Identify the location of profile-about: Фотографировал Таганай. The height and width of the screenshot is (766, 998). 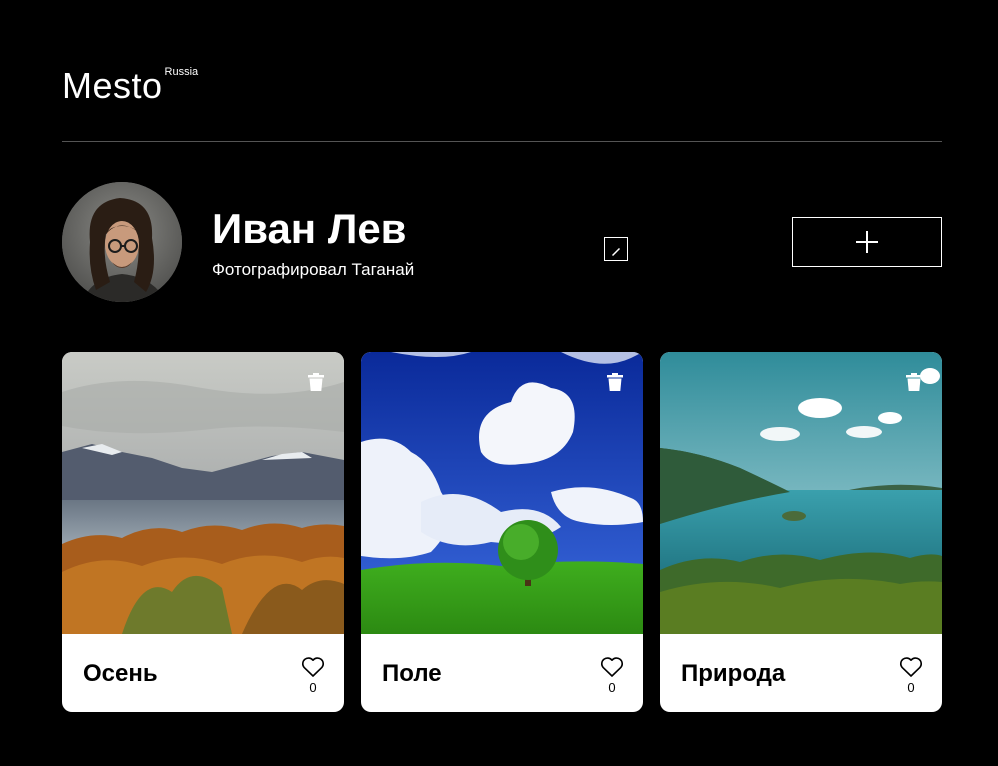
(313, 269).